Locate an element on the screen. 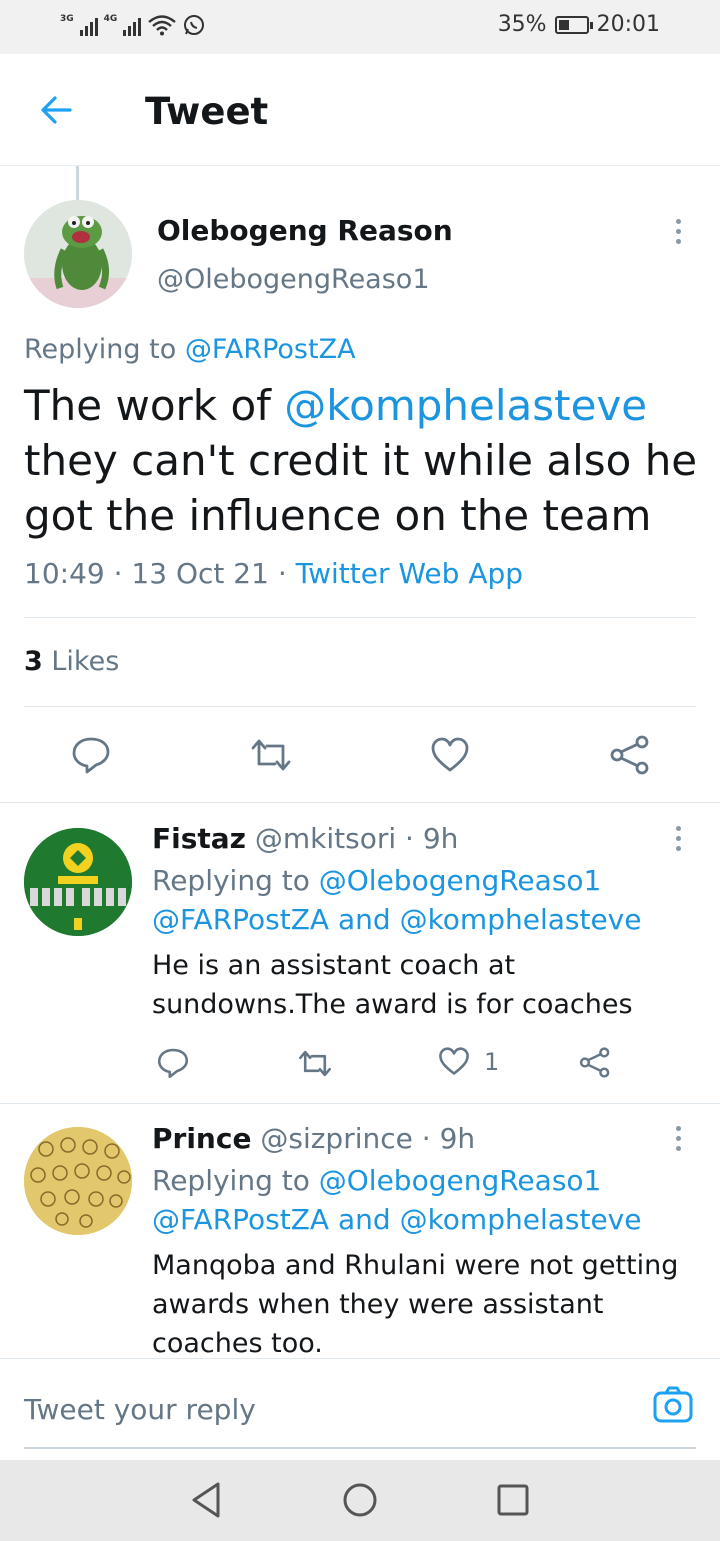 This screenshot has height=1541, width=720. reply-input: Tweet your reply is located at coordinates (140, 1409).